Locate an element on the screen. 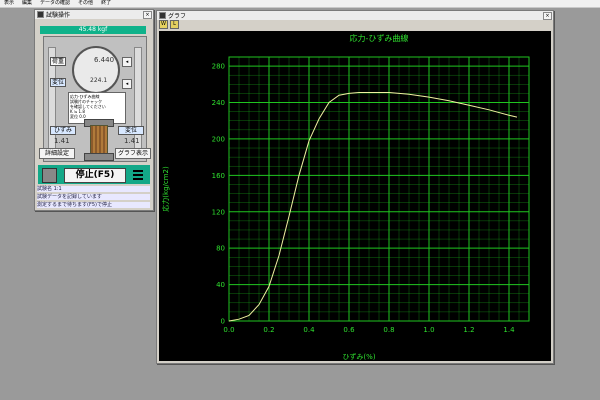 Image resolution: width=600 pixels, height=400 pixels. load-dial is located at coordinates (96, 70).